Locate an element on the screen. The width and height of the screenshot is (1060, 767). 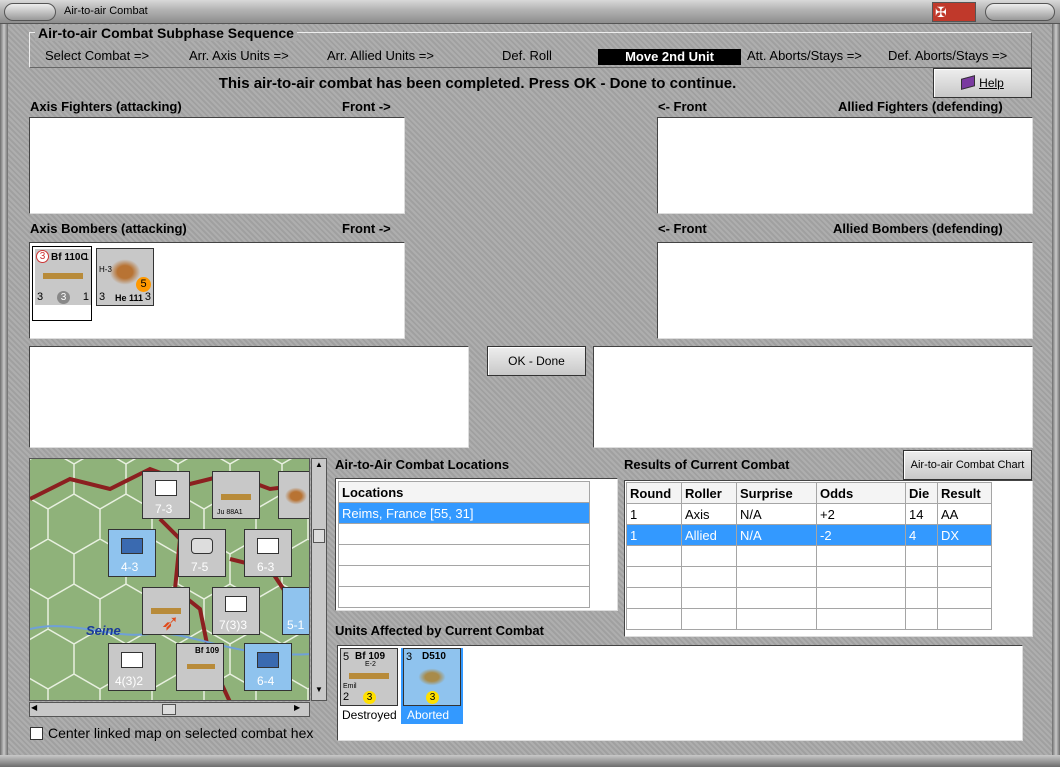
cell-result: DX is located at coordinates (964, 535).